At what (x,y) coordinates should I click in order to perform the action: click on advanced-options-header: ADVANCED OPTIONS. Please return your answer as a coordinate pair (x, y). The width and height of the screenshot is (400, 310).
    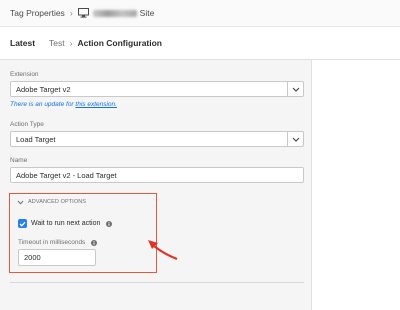
    Looking at the image, I should click on (57, 202).